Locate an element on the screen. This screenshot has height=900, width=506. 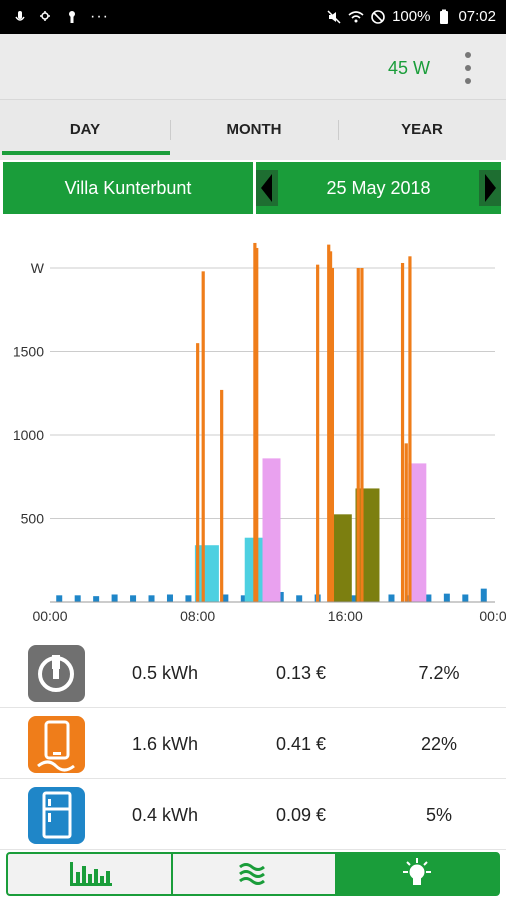
energy-value: 1.6 kWh is located at coordinates (165, 744).